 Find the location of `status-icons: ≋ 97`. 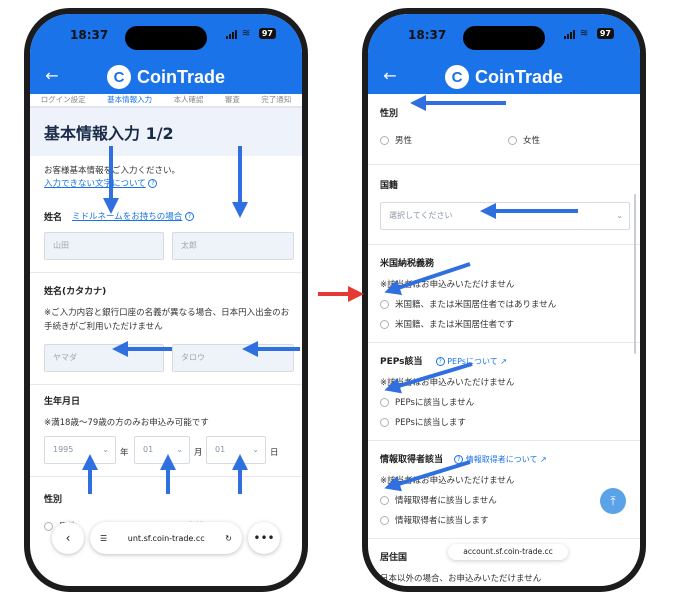

status-icons: ≋ 97 is located at coordinates (250, 33).